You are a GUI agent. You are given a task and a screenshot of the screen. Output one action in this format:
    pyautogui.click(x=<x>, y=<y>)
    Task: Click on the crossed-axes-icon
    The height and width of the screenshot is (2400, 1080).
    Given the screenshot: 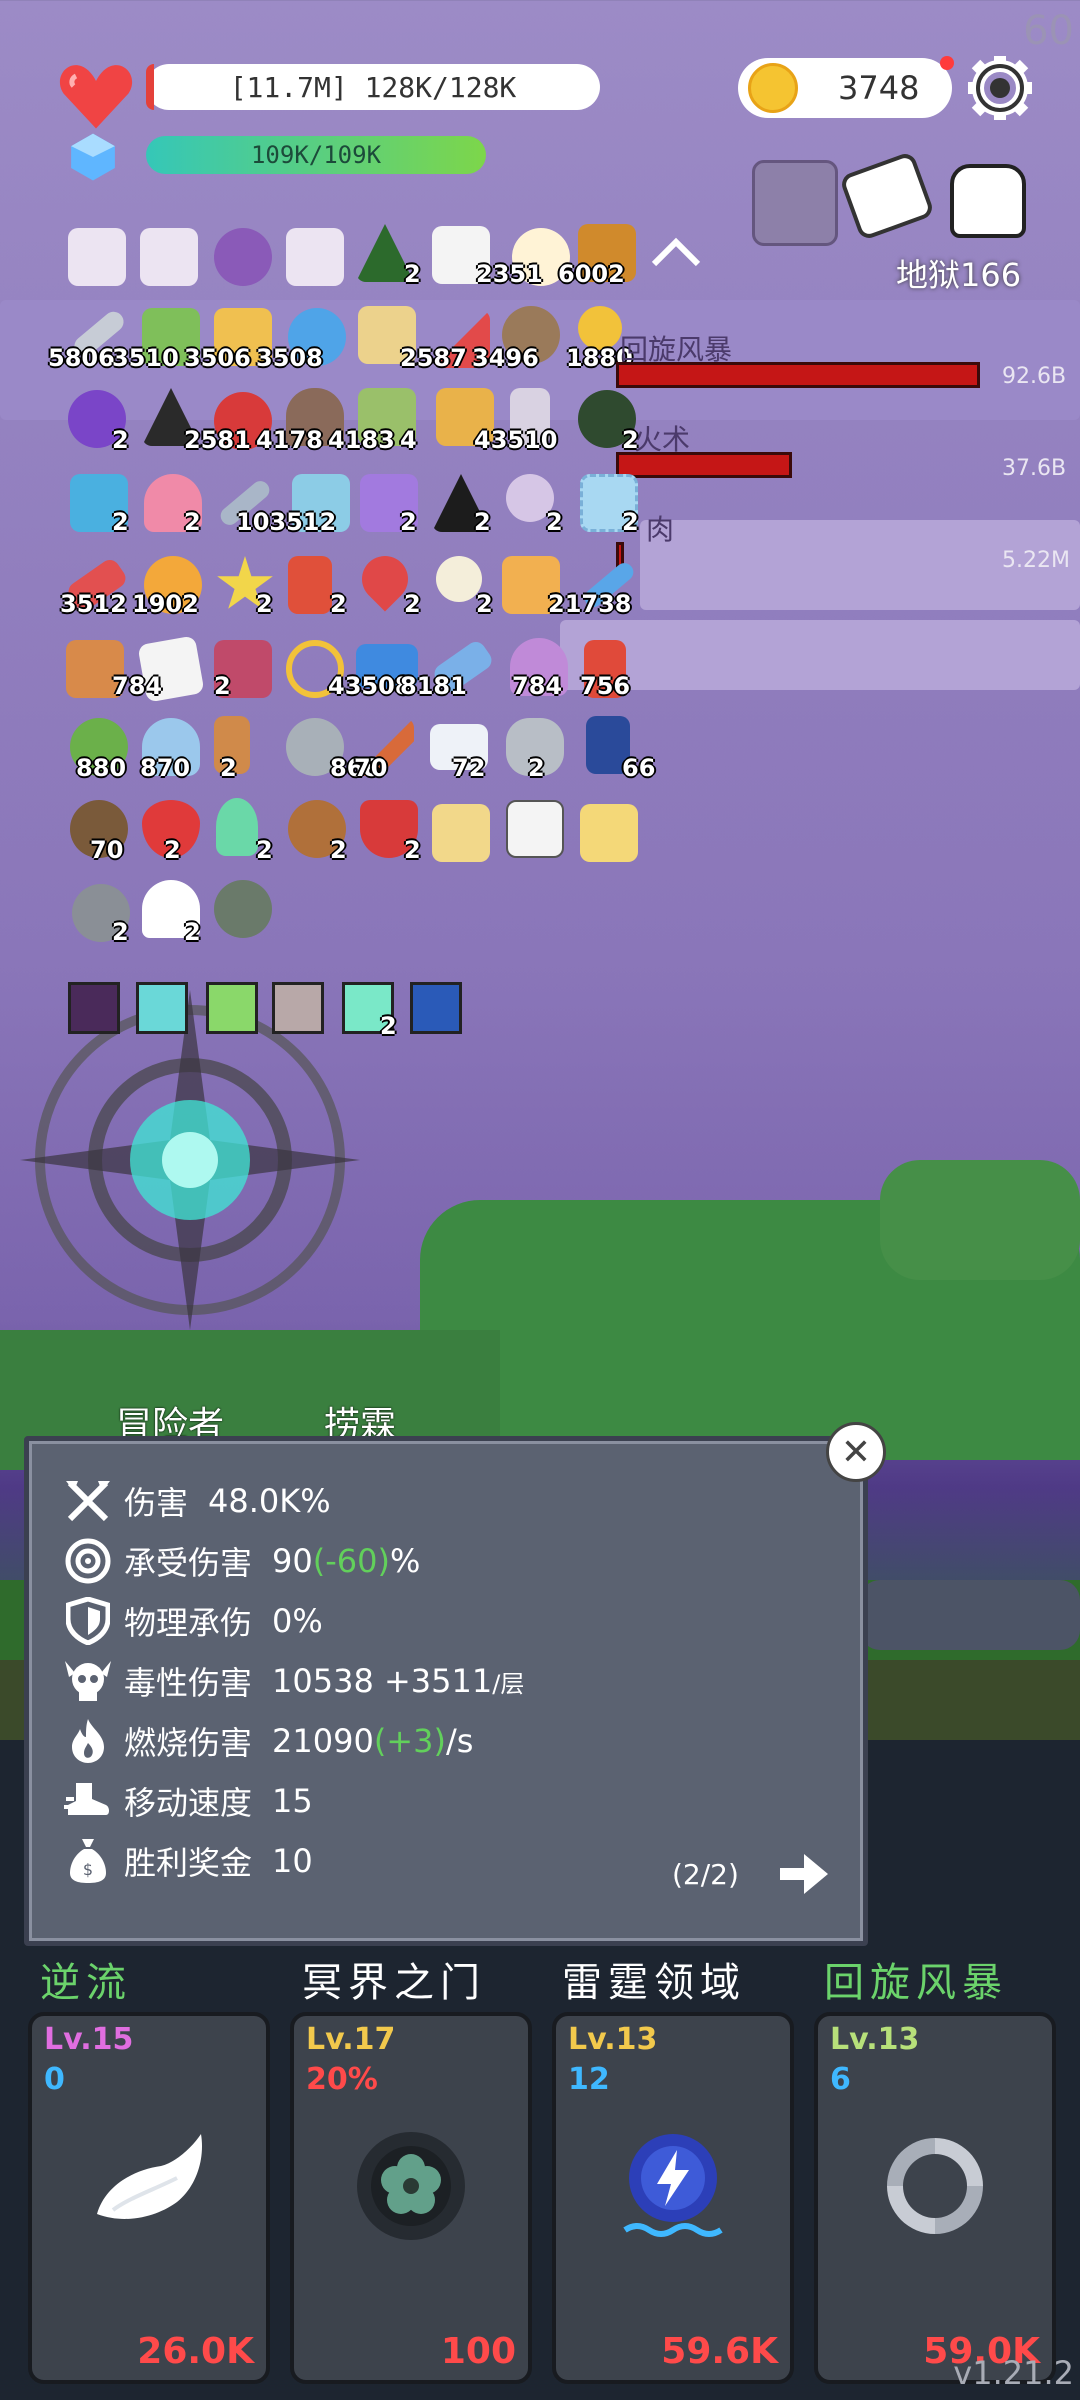 What is the action you would take?
    pyautogui.click(x=88, y=1501)
    